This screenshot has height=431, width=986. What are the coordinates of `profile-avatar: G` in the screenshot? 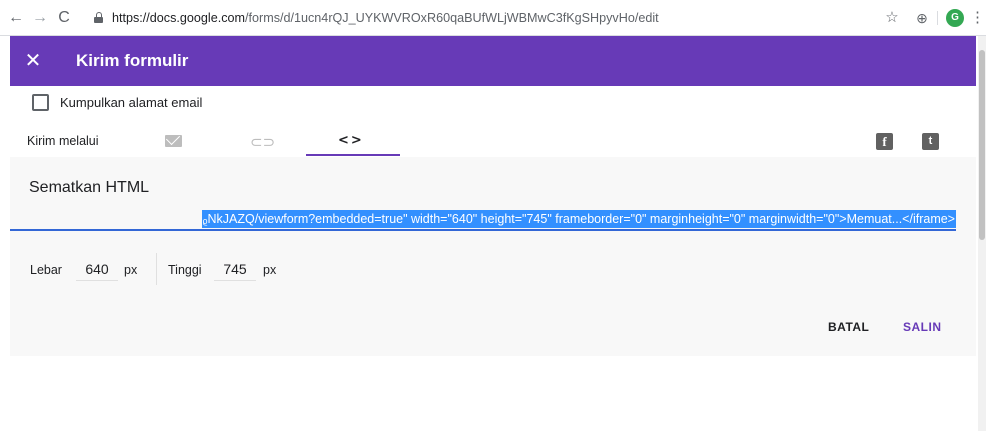 It's located at (955, 18).